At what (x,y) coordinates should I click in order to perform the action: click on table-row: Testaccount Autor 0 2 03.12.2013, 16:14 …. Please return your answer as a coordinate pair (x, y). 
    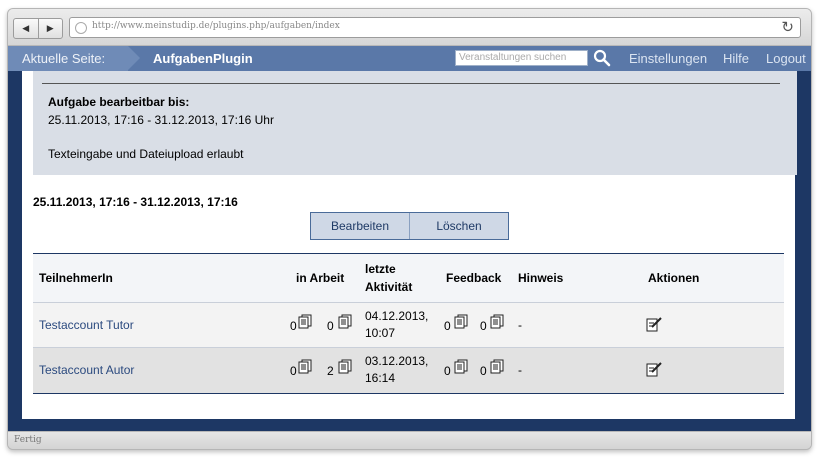
    Looking at the image, I should click on (408, 370).